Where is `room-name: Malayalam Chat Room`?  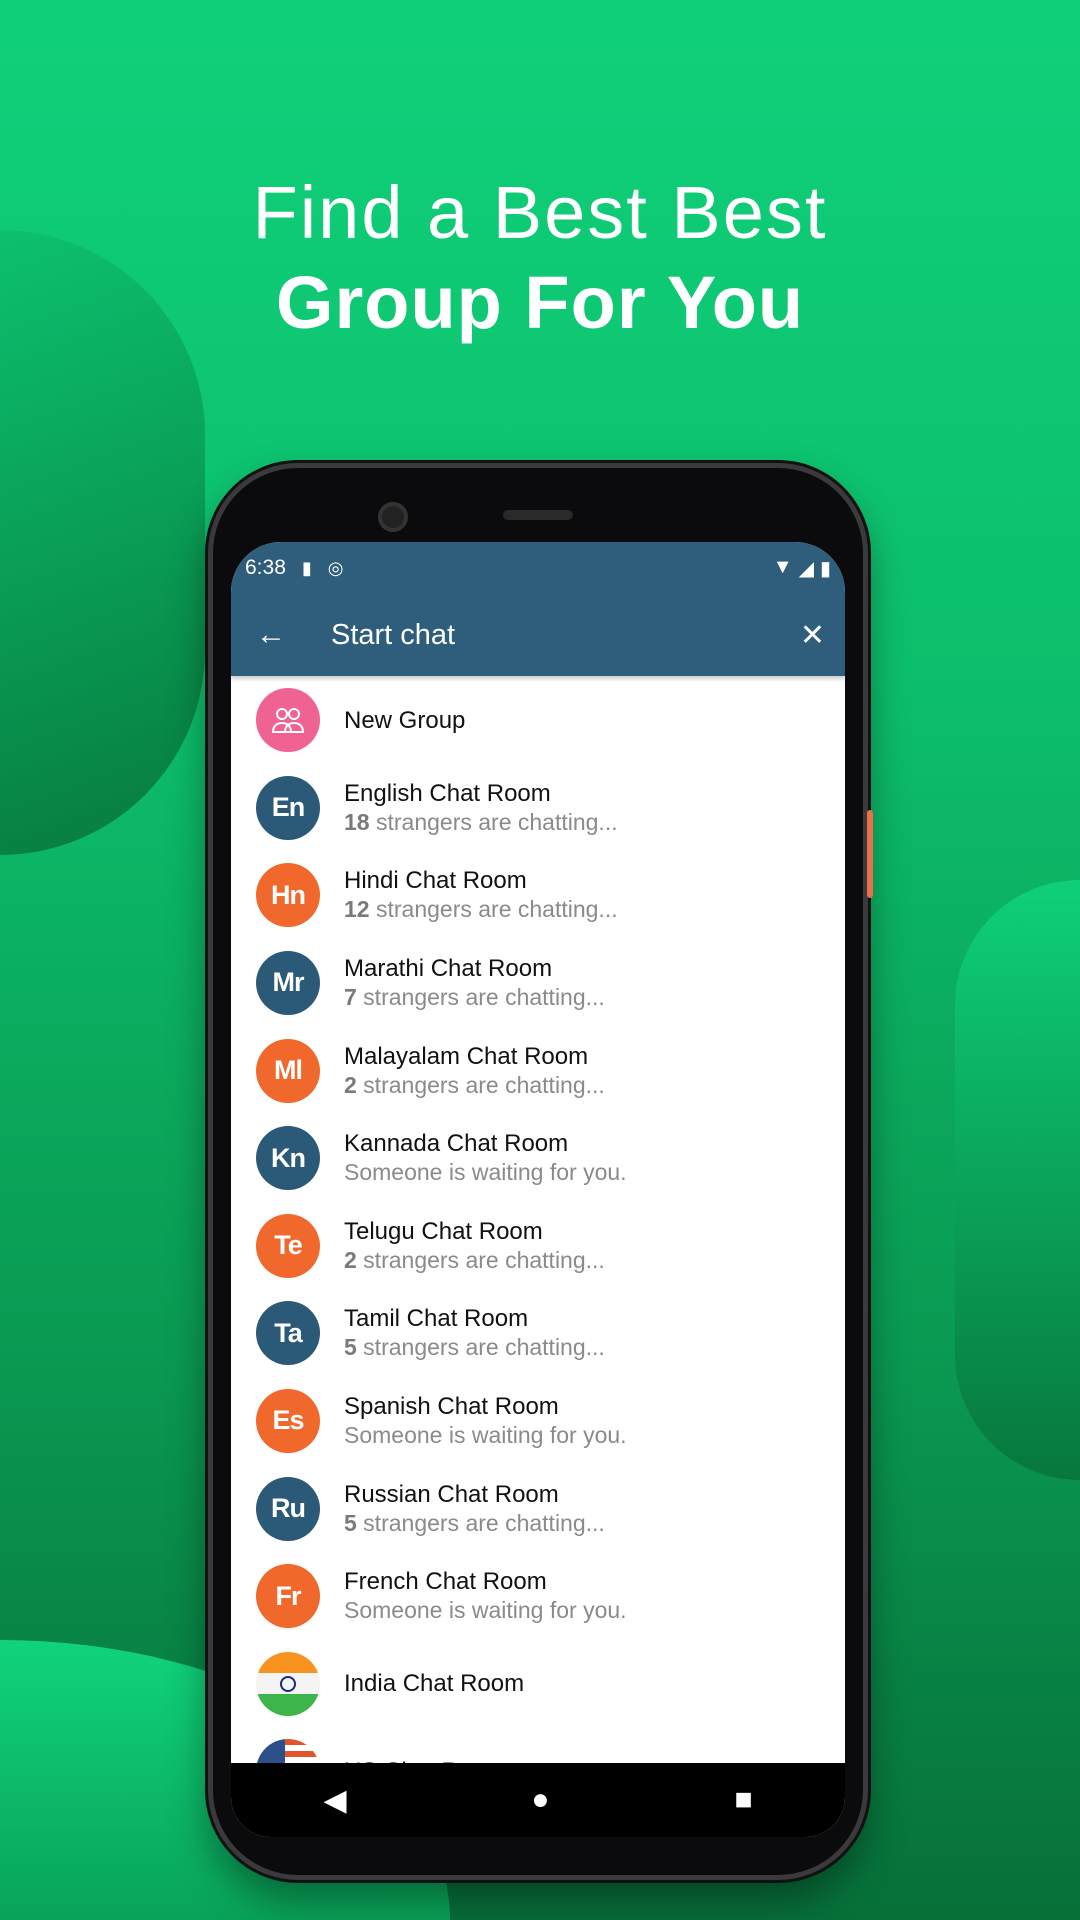 room-name: Malayalam Chat Room is located at coordinates (466, 1056).